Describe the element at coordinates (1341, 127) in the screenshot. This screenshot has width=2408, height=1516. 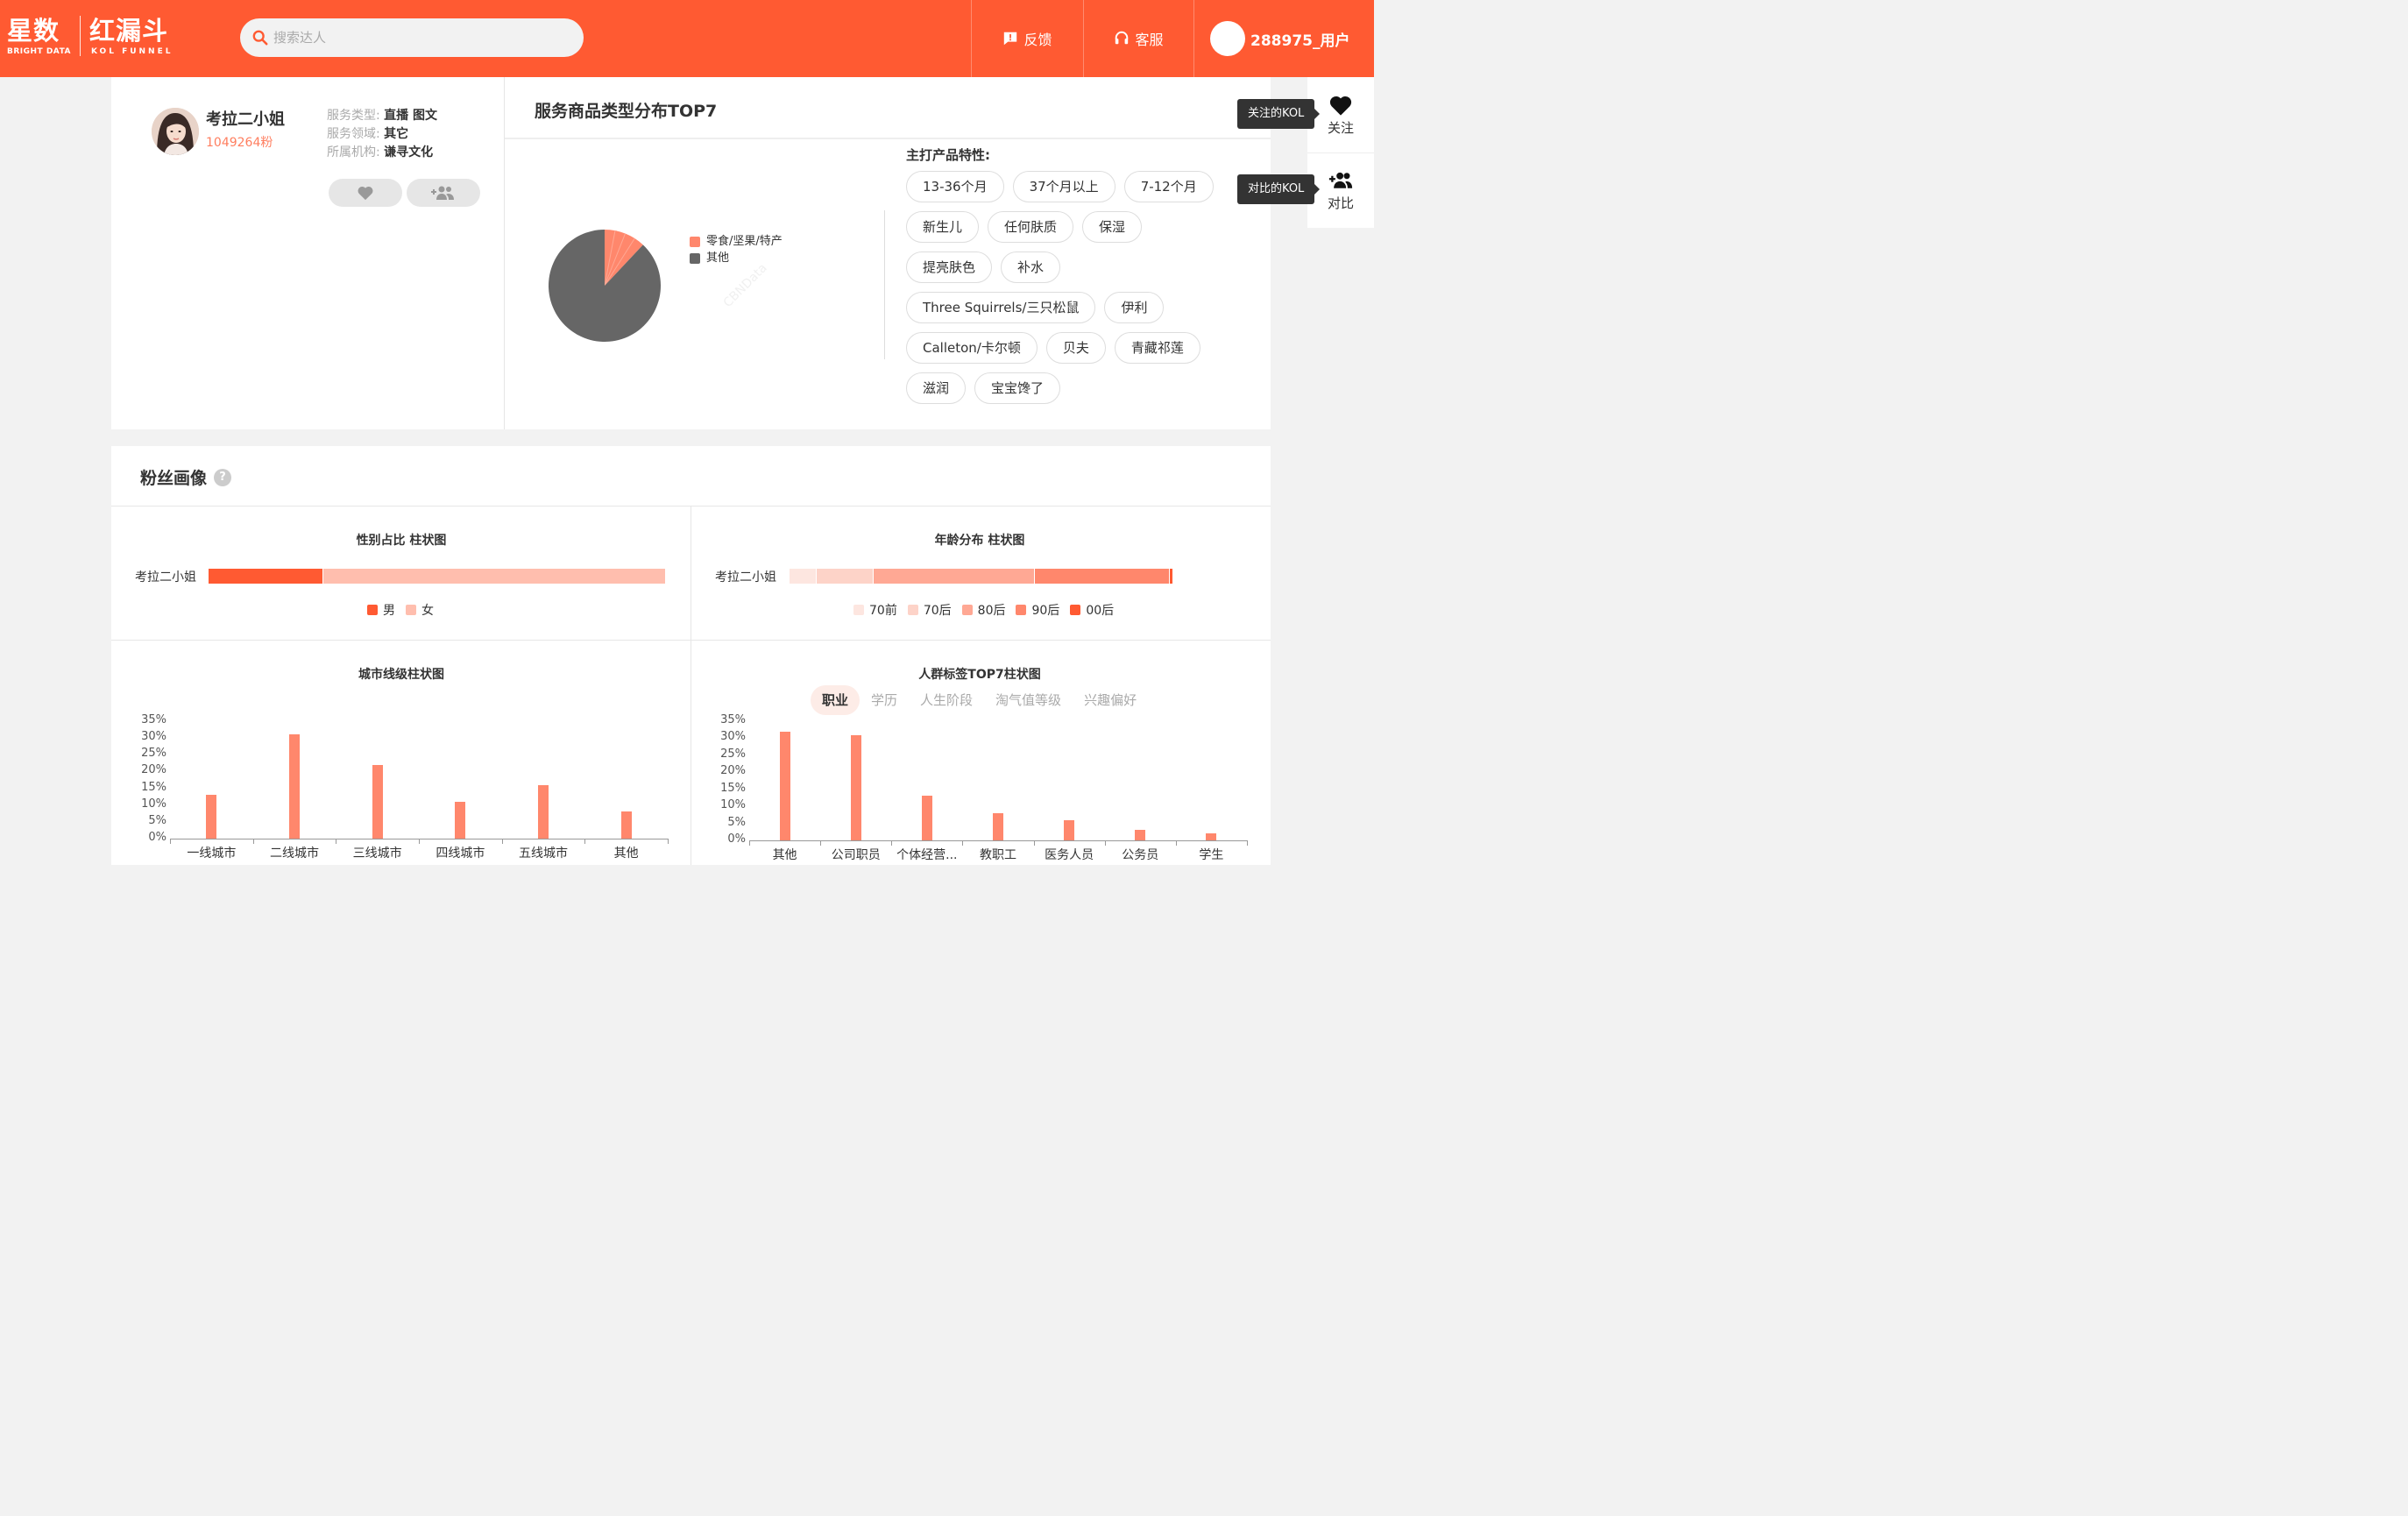
I see `follow-label: 关注` at that location.